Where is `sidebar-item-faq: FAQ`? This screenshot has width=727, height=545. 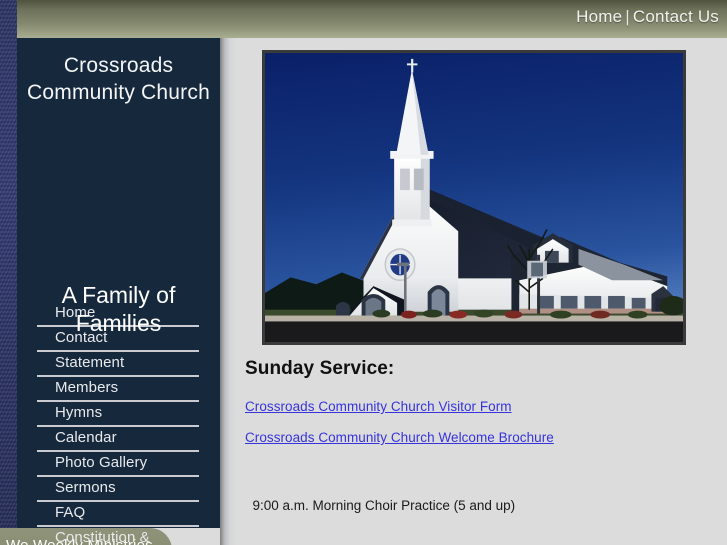
sidebar-item-faq: FAQ is located at coordinates (118, 514).